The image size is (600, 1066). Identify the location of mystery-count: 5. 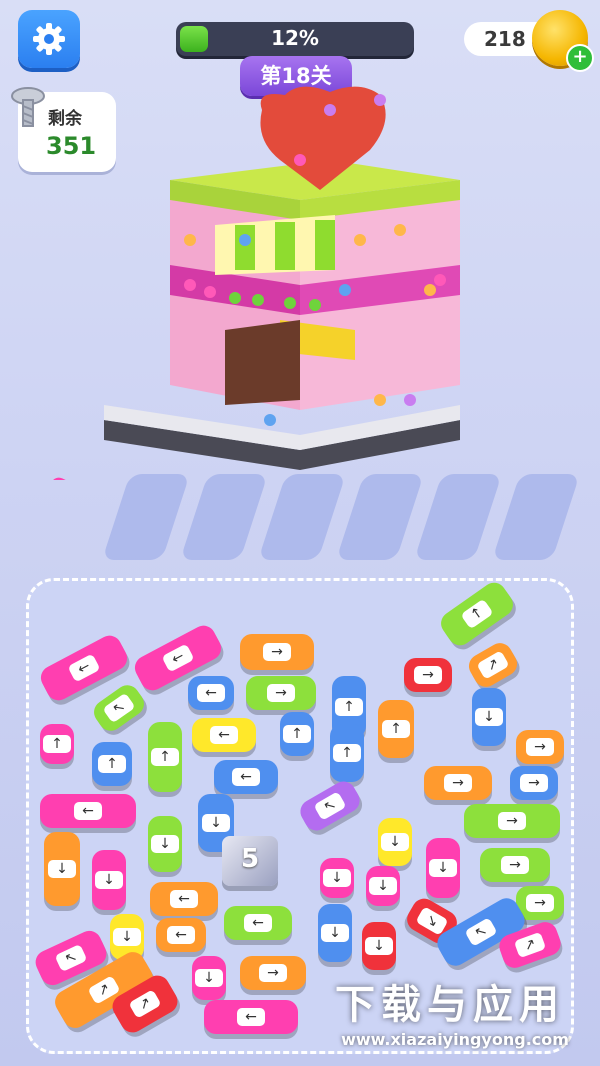
(250, 859).